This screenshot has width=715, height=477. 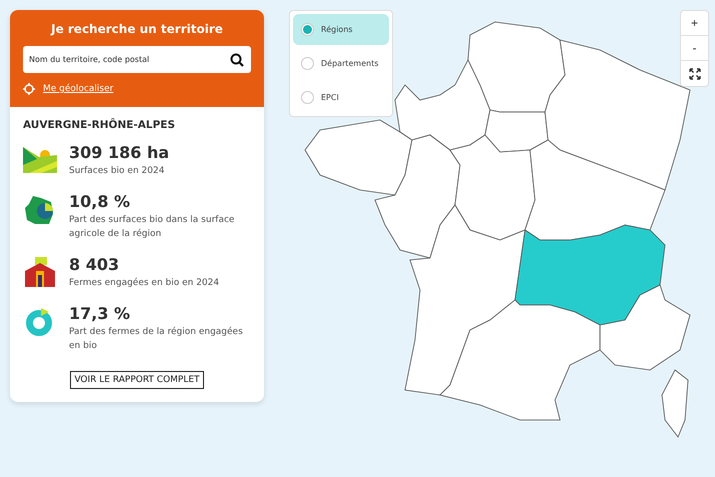 I want to click on level-option: Départements, so click(x=341, y=63).